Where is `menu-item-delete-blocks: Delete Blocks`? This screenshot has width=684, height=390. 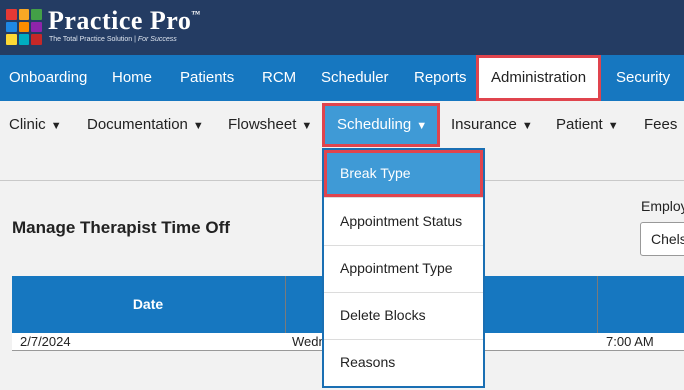 menu-item-delete-blocks: Delete Blocks is located at coordinates (403, 315).